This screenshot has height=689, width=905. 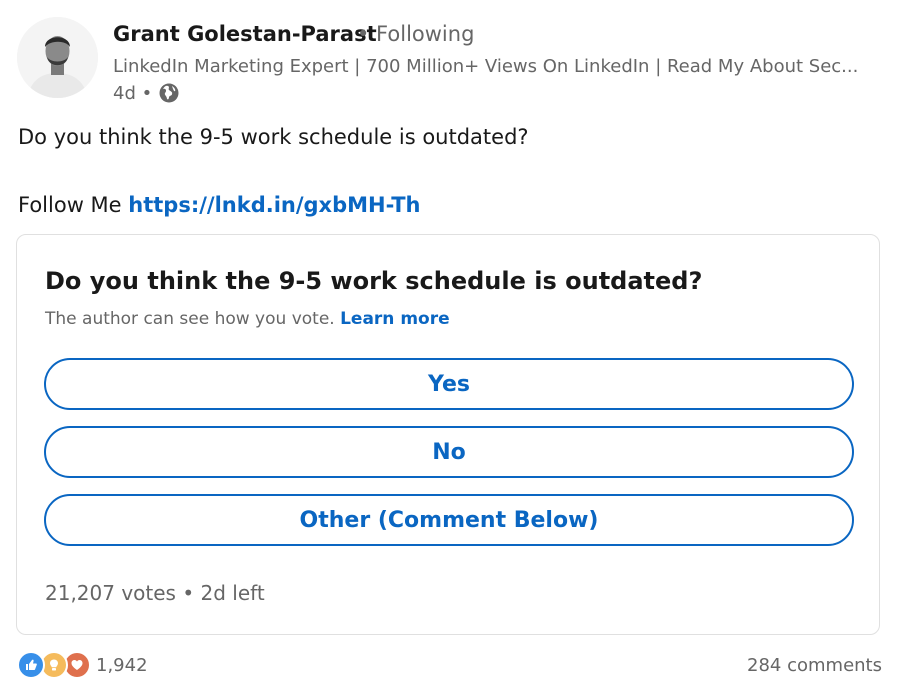 What do you see at coordinates (31, 665) in the screenshot?
I see `like-reaction-icon` at bounding box center [31, 665].